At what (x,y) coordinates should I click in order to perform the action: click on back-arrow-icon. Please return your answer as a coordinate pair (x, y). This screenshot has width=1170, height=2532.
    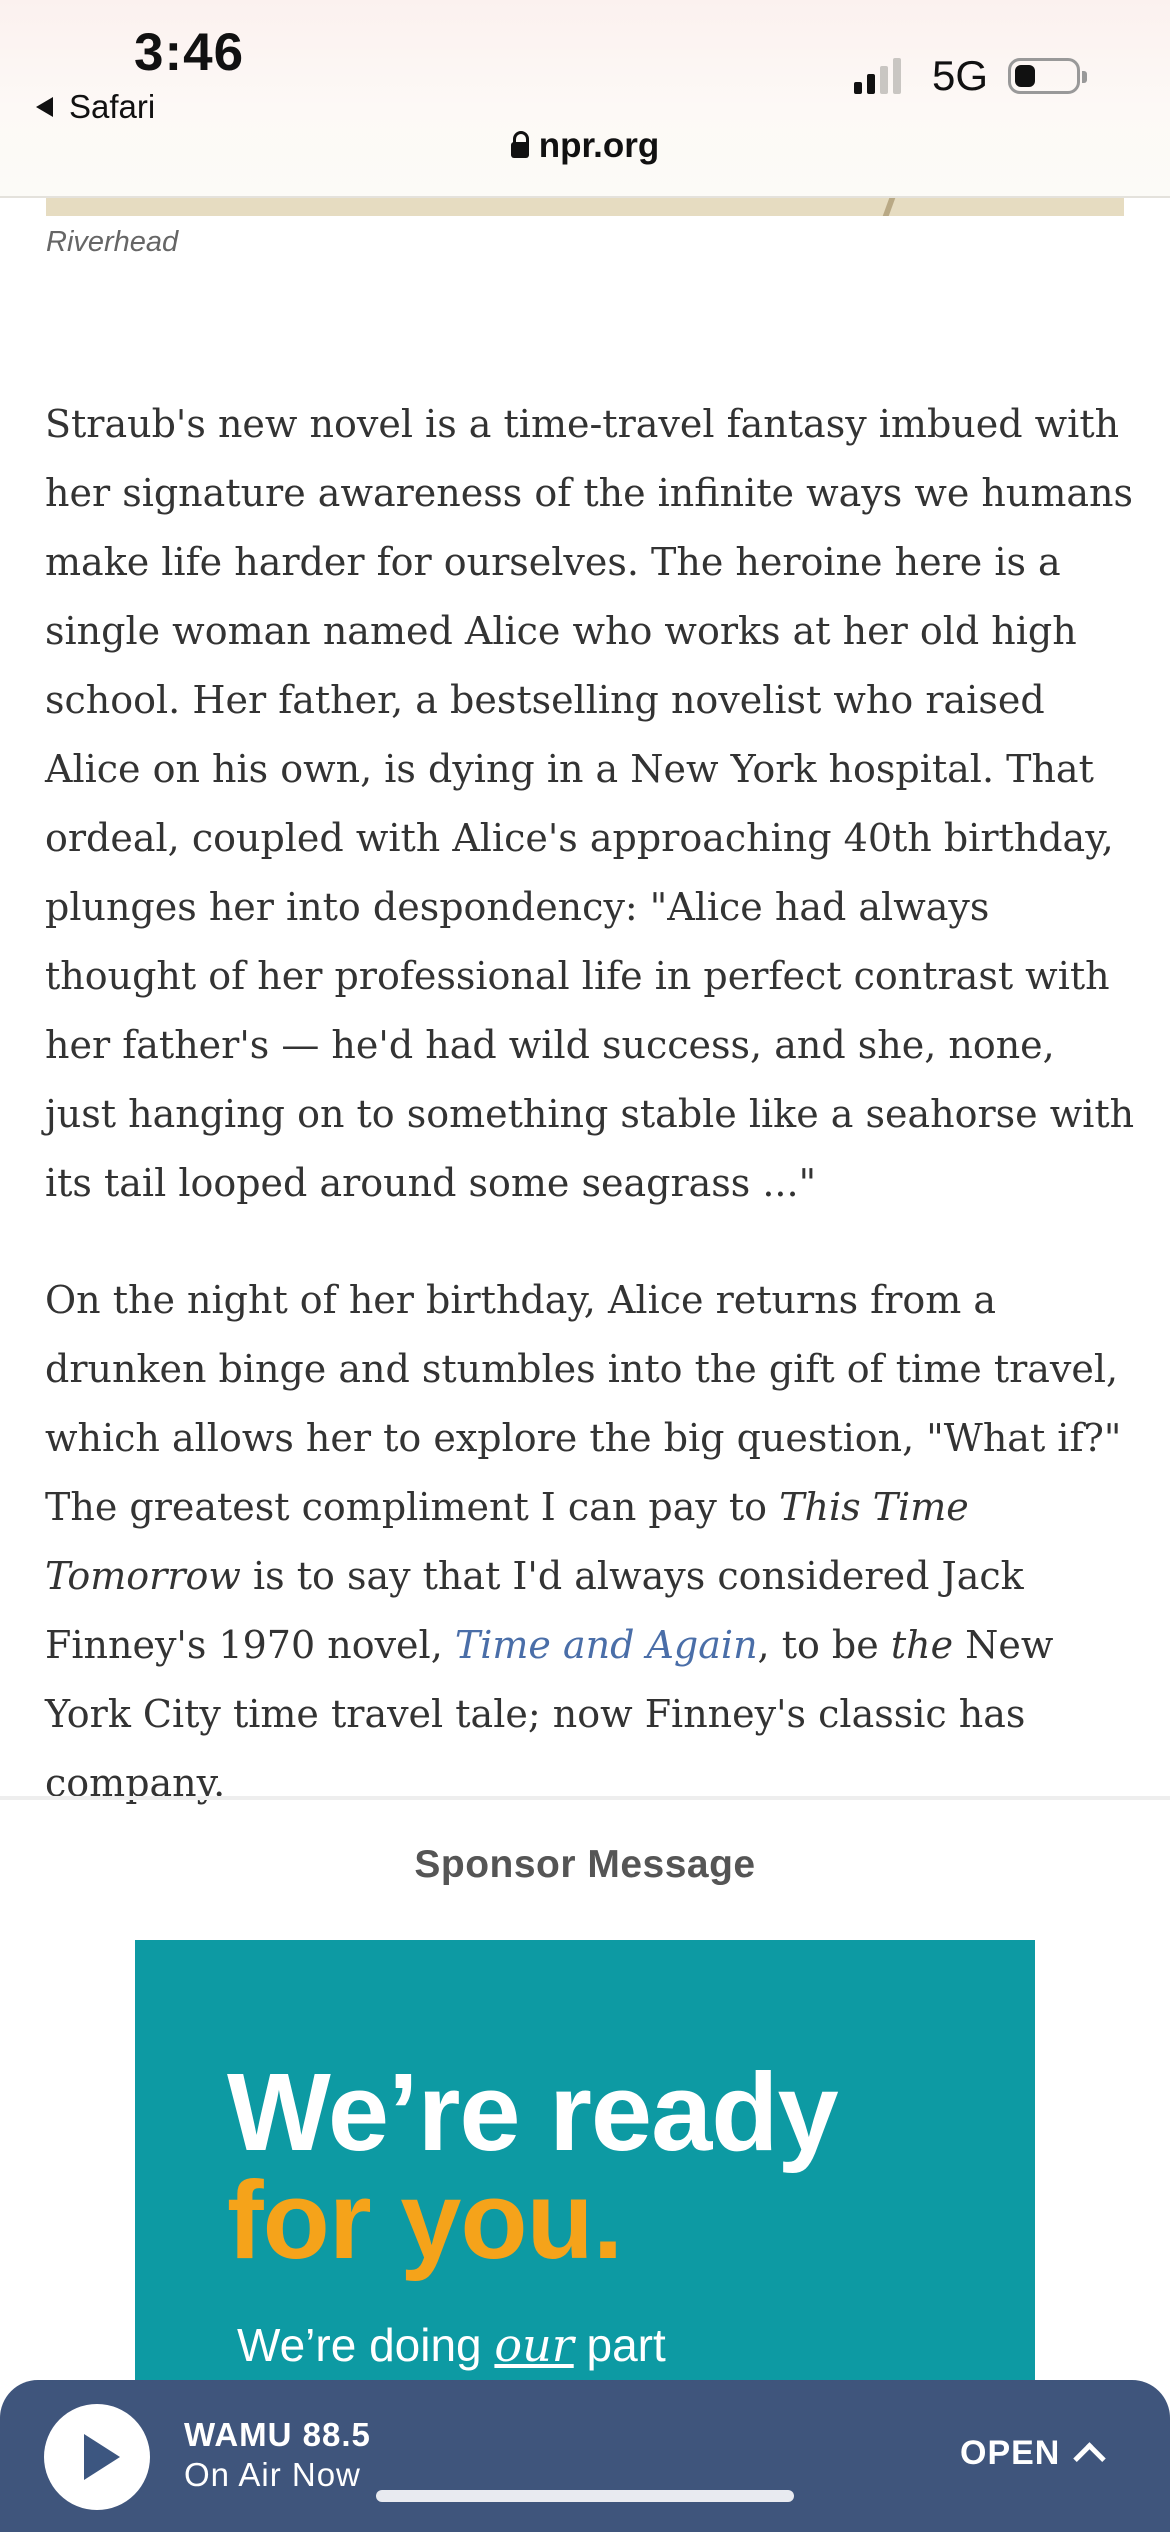
    Looking at the image, I should click on (44, 107).